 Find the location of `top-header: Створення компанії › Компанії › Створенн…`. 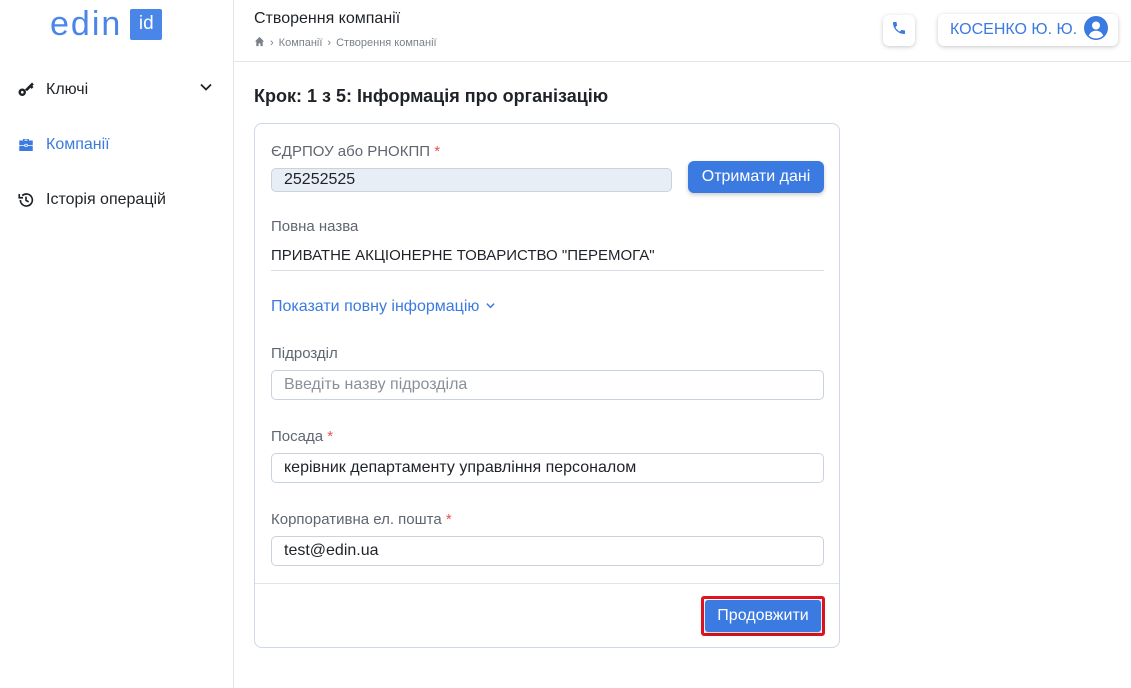

top-header: Створення компанії › Компанії › Створенн… is located at coordinates (682, 31).